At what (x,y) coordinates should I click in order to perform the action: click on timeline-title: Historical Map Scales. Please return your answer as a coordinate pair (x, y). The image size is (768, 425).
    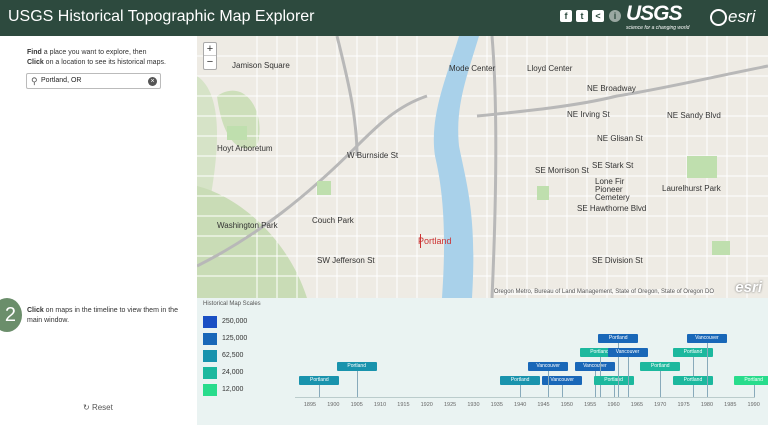
    Looking at the image, I should click on (232, 304).